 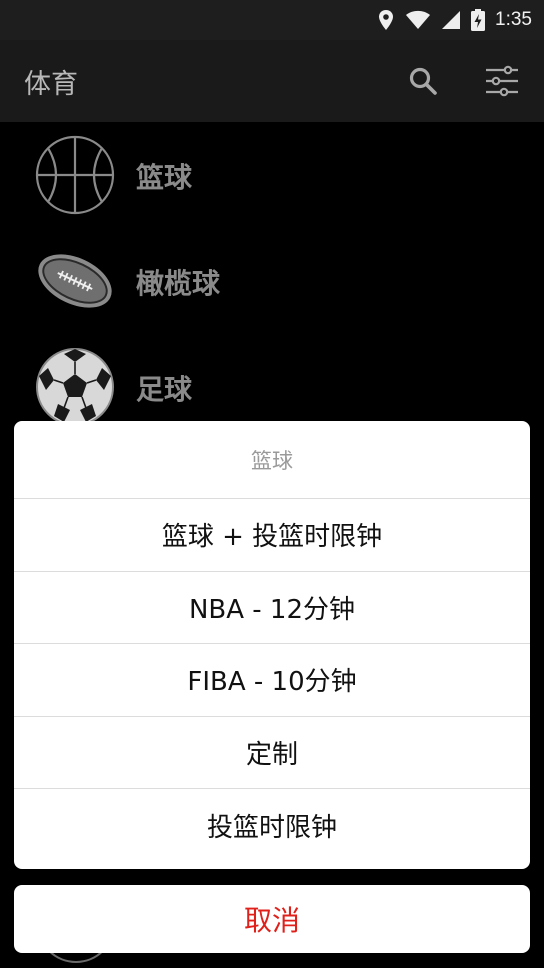 I want to click on search-icon, so click(x=423, y=81).